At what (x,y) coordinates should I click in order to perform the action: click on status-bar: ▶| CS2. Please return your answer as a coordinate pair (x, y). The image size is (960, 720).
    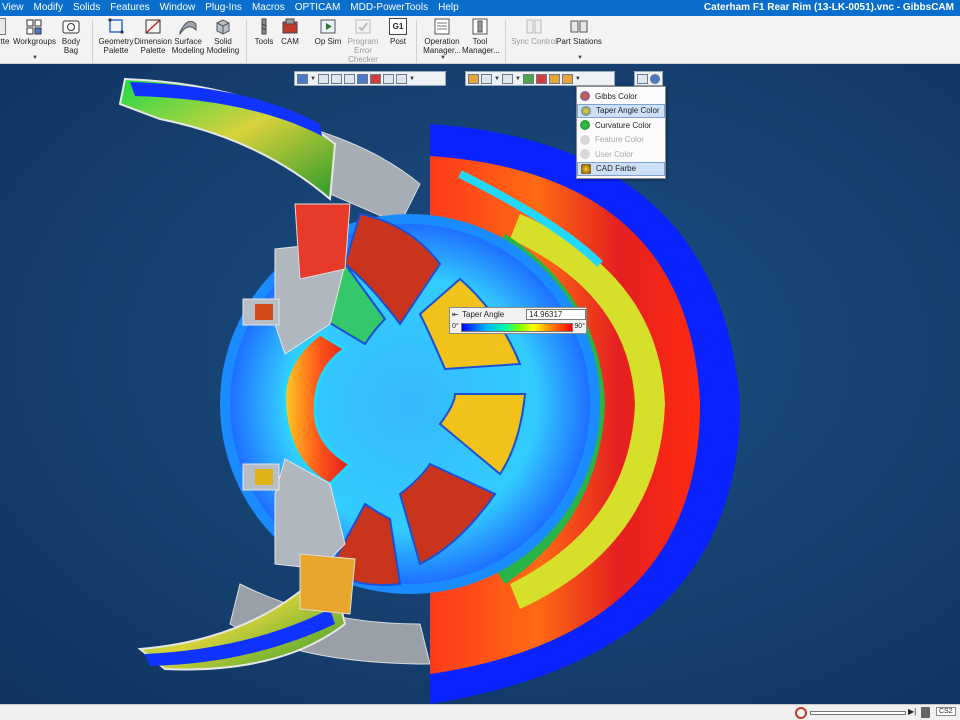
    Looking at the image, I should click on (480, 712).